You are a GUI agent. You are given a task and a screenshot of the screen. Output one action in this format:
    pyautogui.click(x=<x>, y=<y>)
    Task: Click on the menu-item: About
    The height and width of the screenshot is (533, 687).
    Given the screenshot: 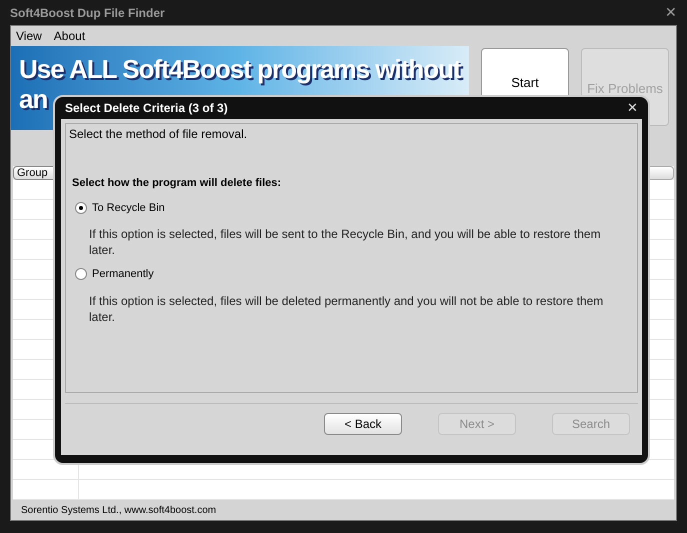 What is the action you would take?
    pyautogui.click(x=70, y=36)
    